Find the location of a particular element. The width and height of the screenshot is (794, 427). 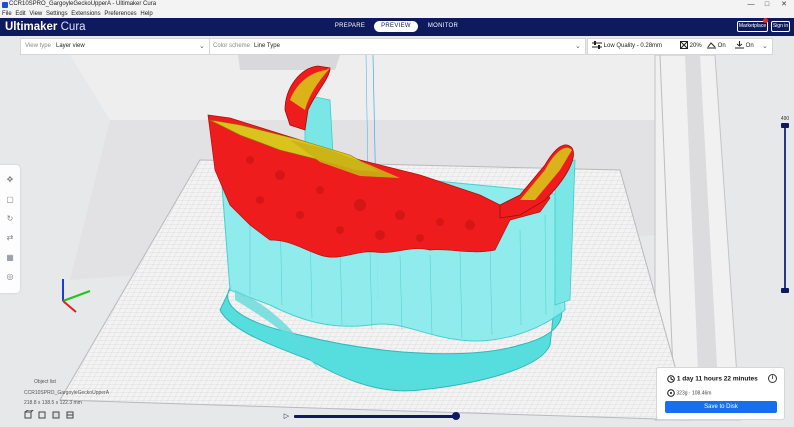

color-scheme-label: Color scheme is located at coordinates (232, 46).